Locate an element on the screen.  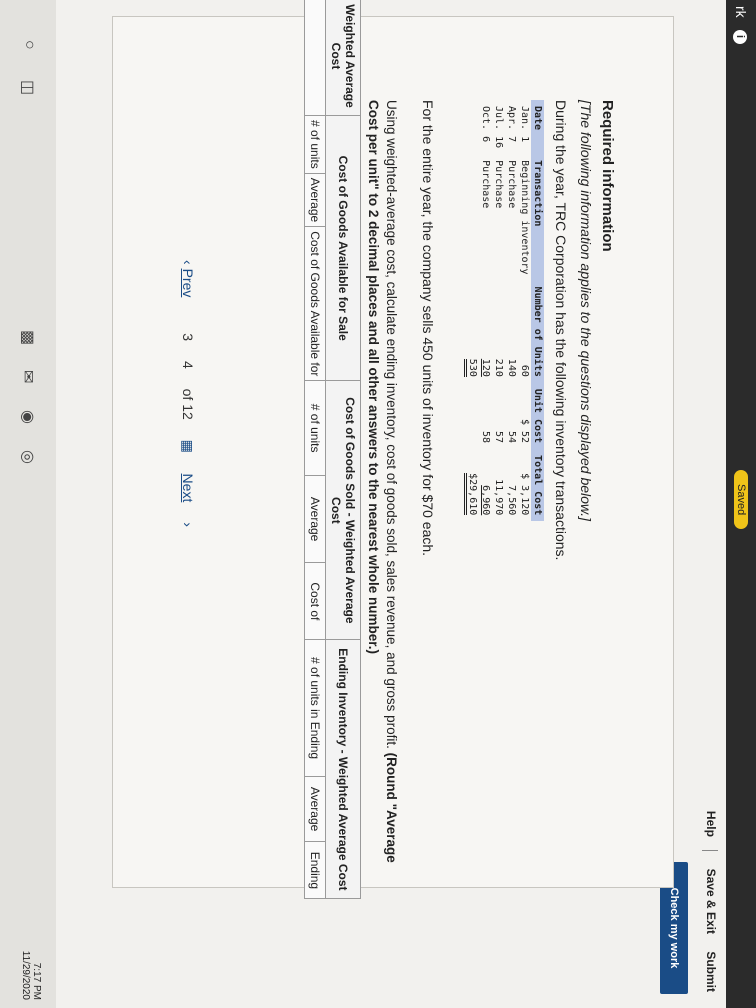
next-button: Next › is located at coordinates (188, 500).